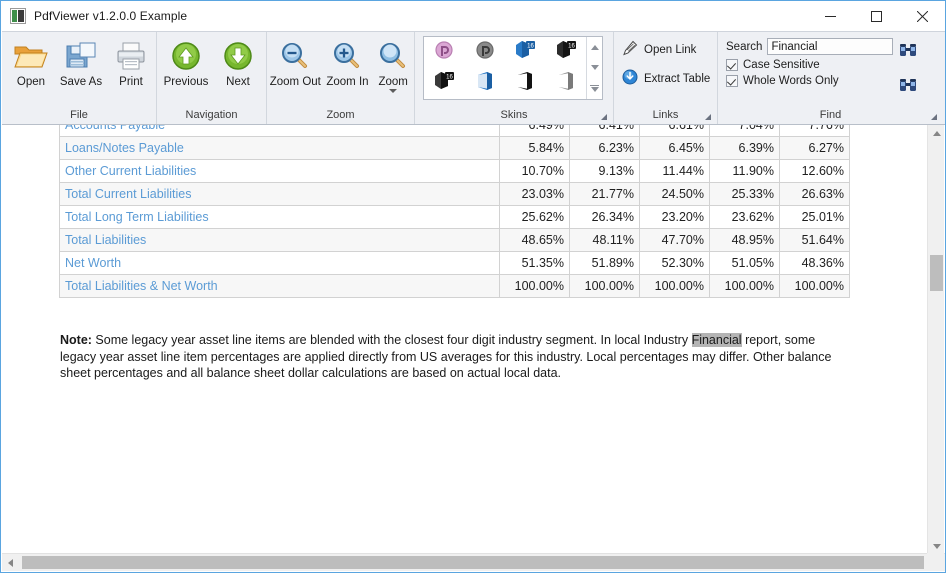 The image size is (946, 573). I want to click on maximize-button, so click(876, 16).